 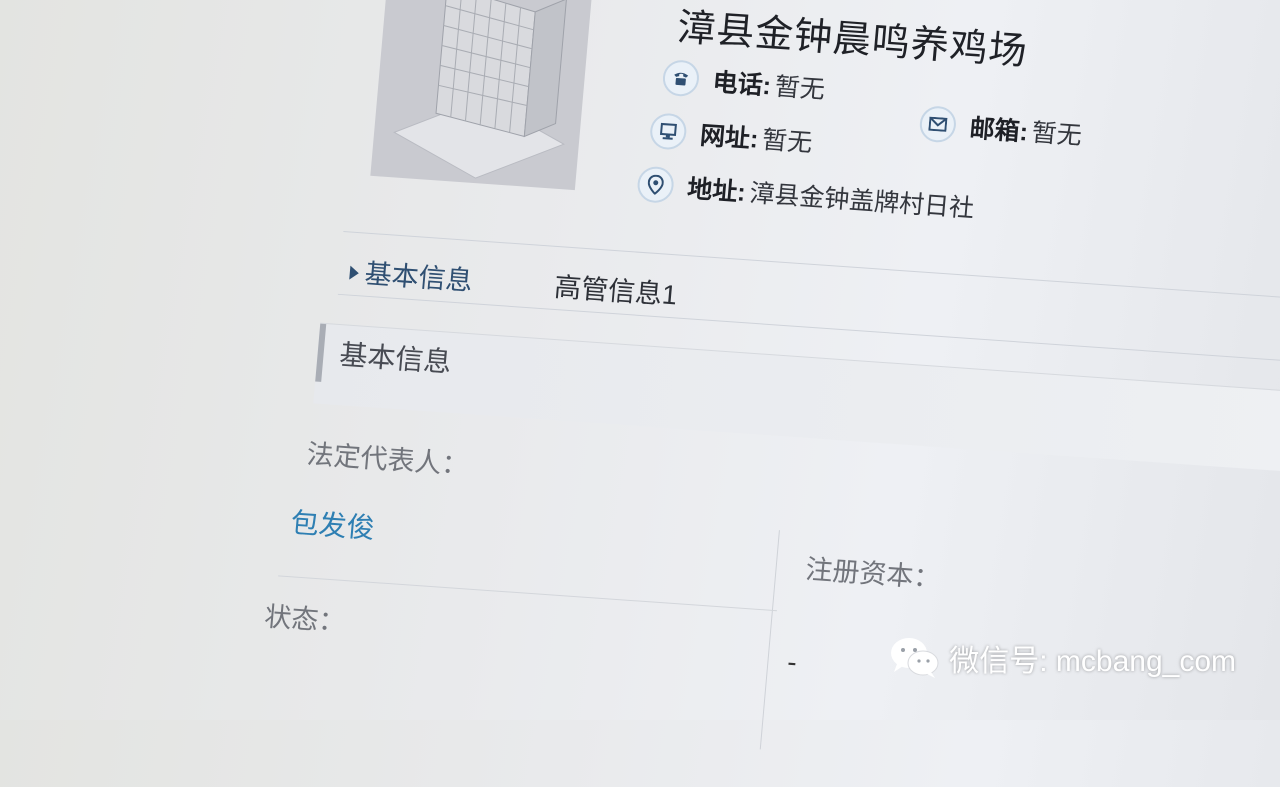 I want to click on email-row: 邮箱: 暂无, so click(x=1000, y=128).